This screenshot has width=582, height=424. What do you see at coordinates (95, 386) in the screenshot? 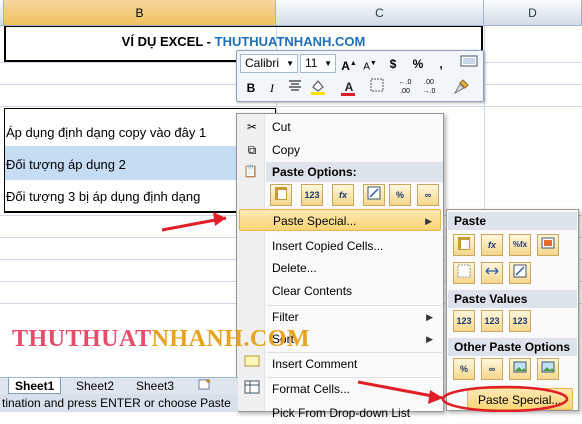
I see `tab-sheet2: Sheet2` at bounding box center [95, 386].